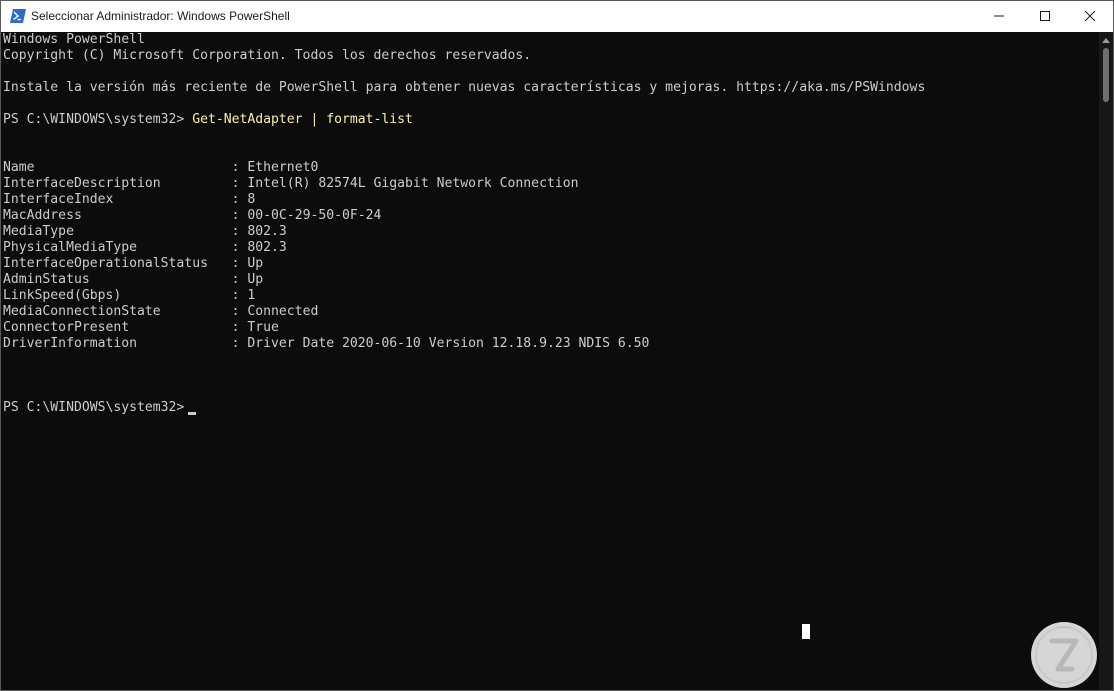  I want to click on property-name: InterfaceIndex, so click(117, 199).